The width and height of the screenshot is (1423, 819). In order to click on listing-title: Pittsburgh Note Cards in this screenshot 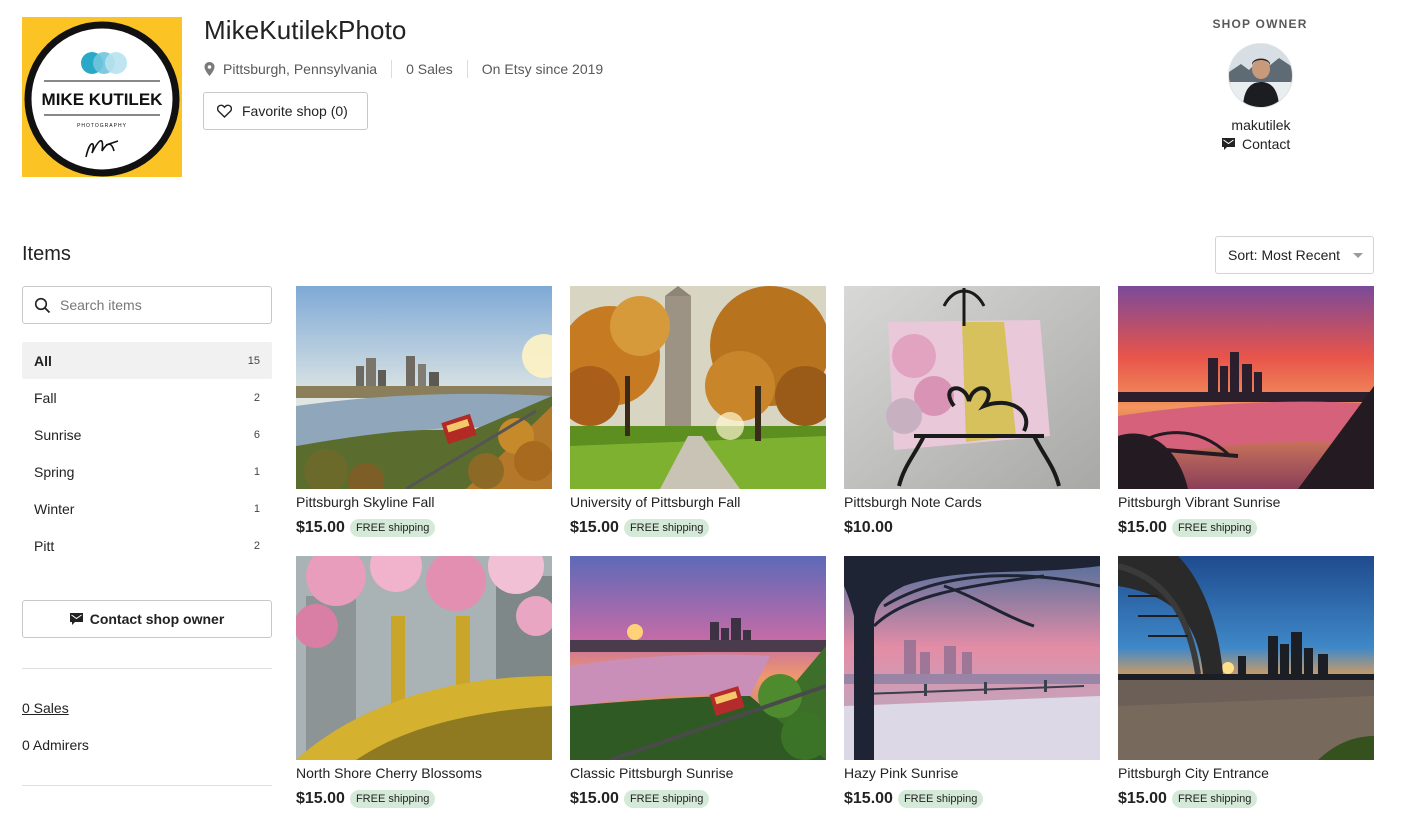, I will do `click(972, 503)`.